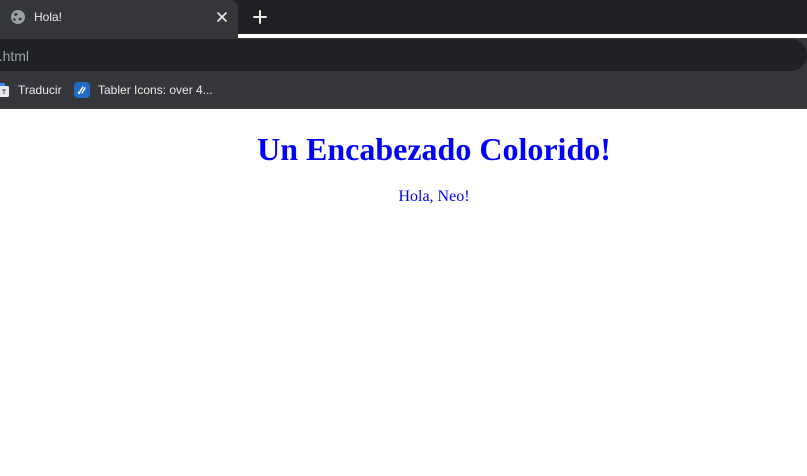 The height and width of the screenshot is (476, 807). I want to click on address-bar: ola.html, so click(403, 55).